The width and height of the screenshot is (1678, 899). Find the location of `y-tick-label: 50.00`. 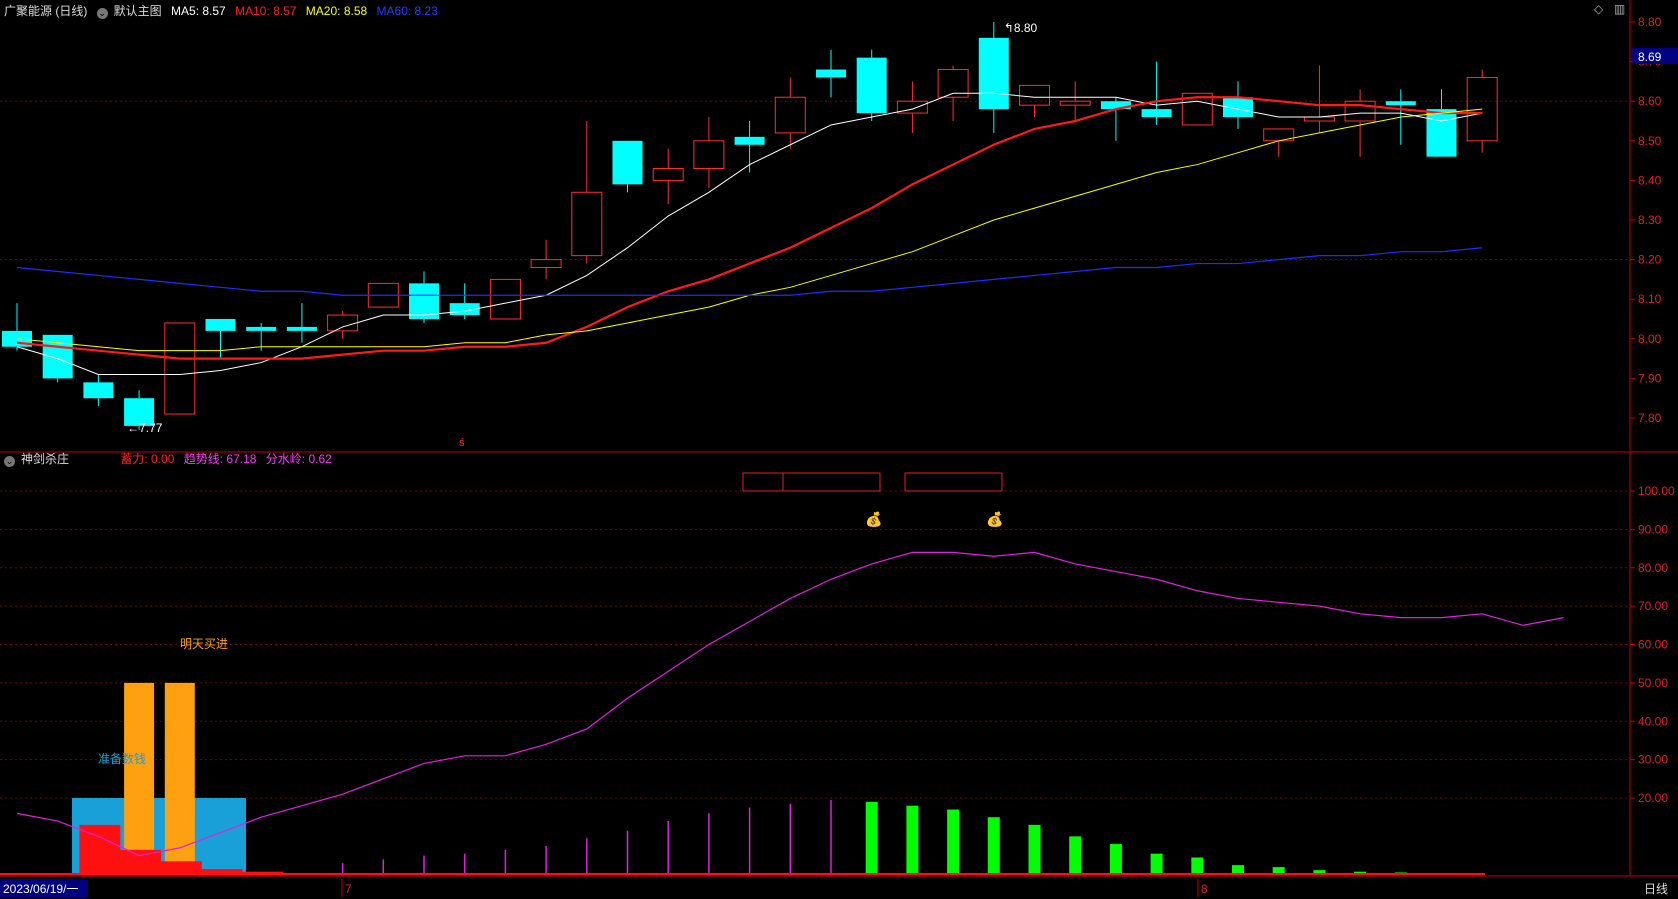

y-tick-label: 50.00 is located at coordinates (1653, 683).